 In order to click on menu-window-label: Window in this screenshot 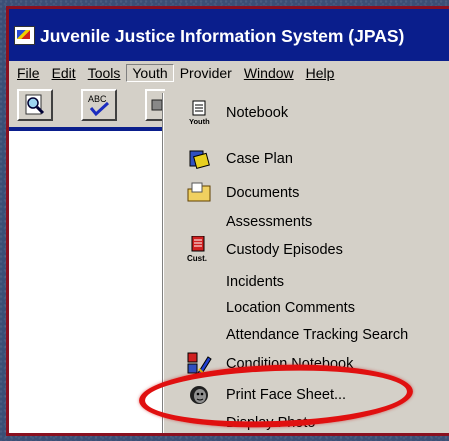, I will do `click(268, 73)`.